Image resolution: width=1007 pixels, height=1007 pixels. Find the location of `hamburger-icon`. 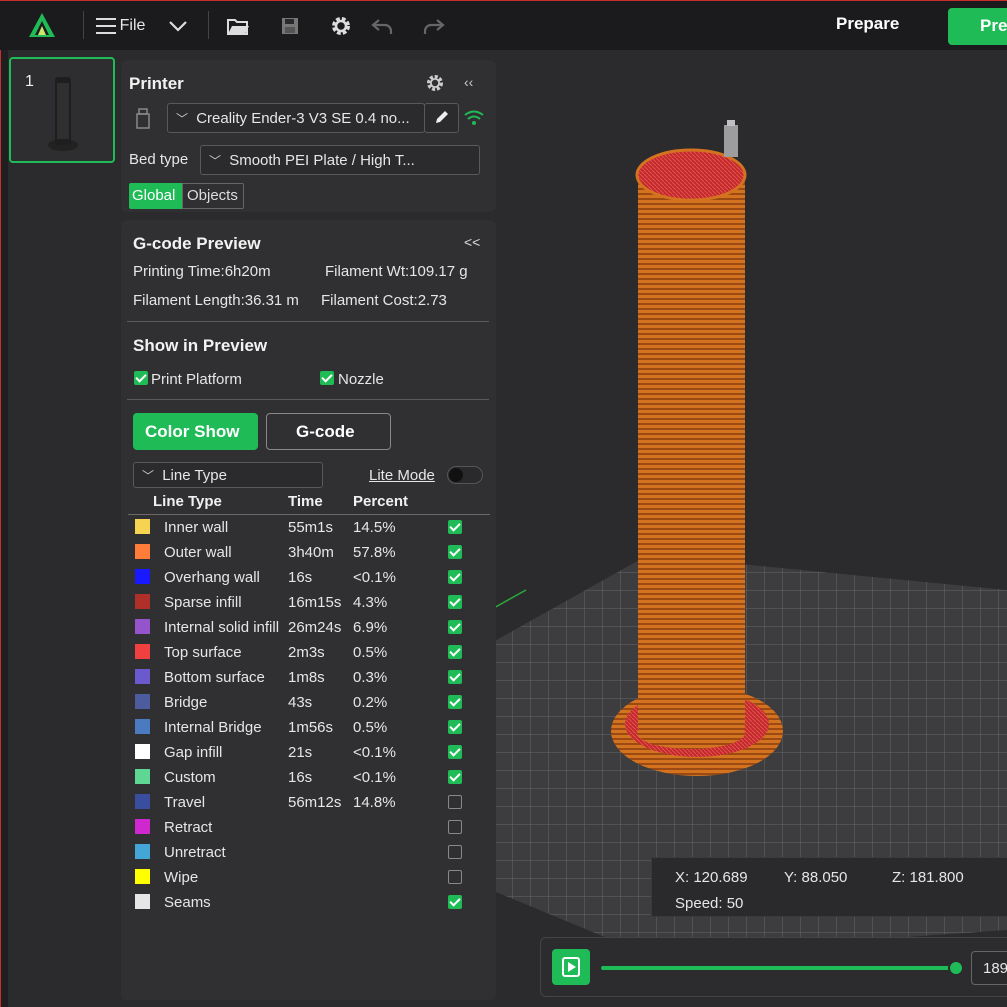

hamburger-icon is located at coordinates (105, 26).